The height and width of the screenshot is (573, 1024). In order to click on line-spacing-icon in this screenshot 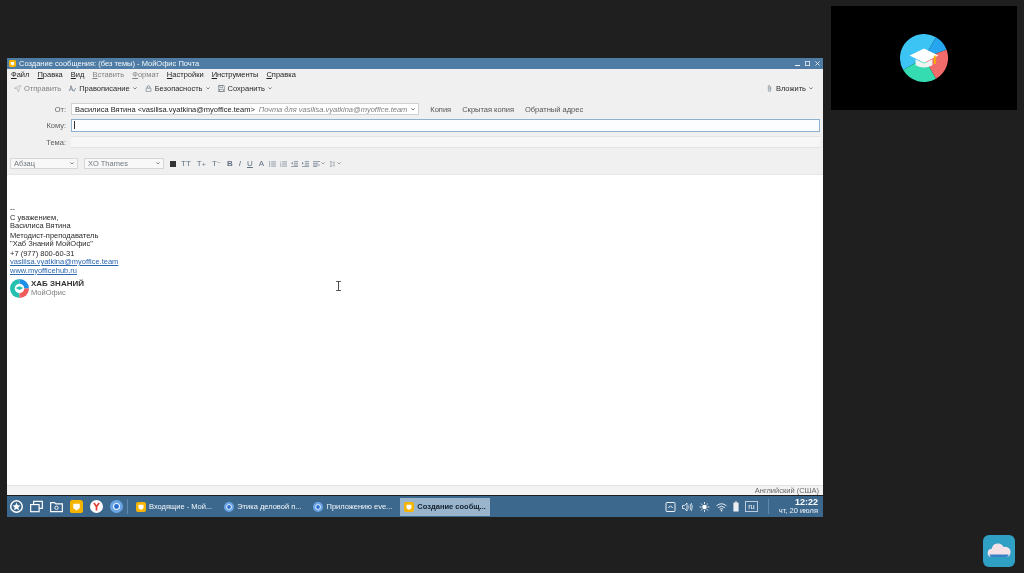, I will do `click(333, 163)`.